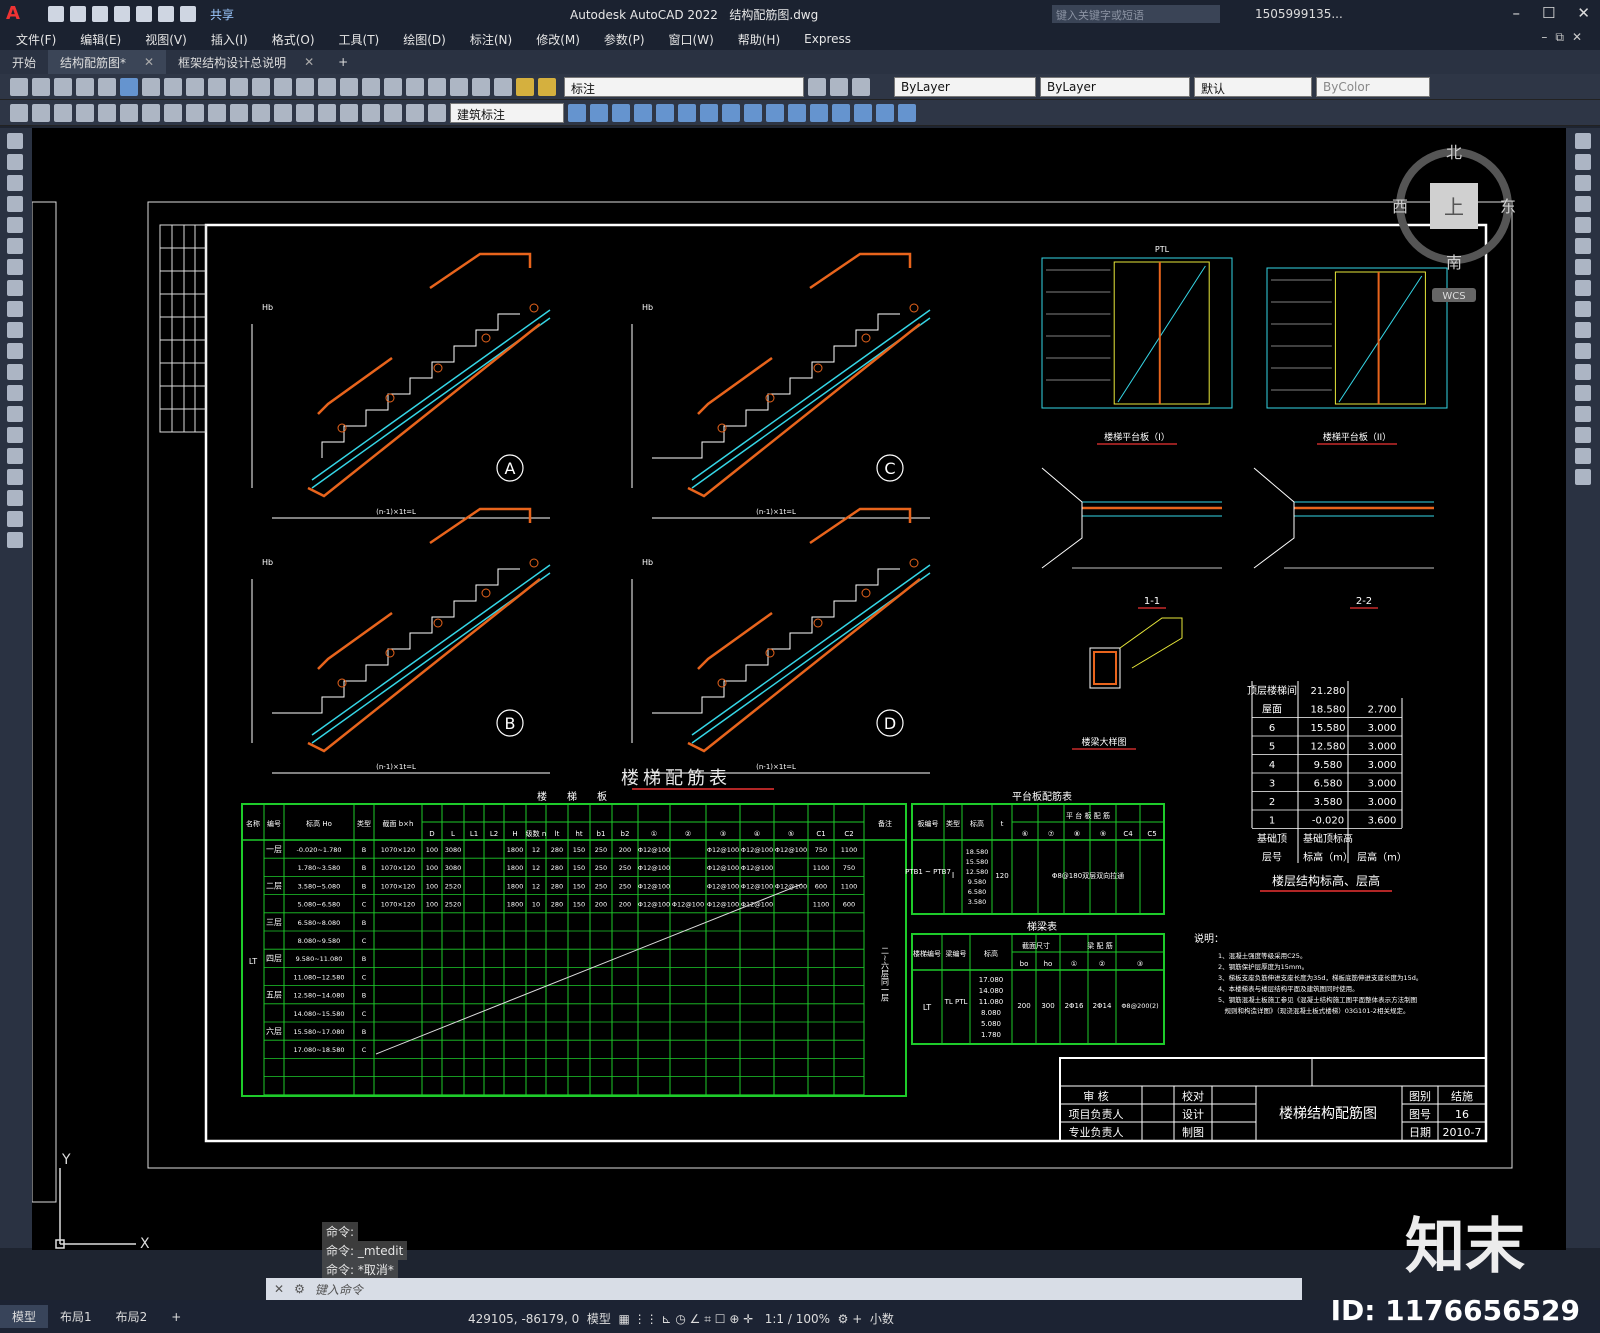 This screenshot has height=1333, width=1600. Describe the element at coordinates (41, 112) in the screenshot. I see `dim-aligned-icon` at that location.